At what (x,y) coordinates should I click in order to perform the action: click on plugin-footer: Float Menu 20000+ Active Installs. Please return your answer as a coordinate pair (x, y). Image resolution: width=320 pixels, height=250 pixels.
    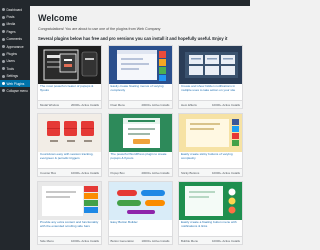
    Looking at the image, I should click on (140, 104).